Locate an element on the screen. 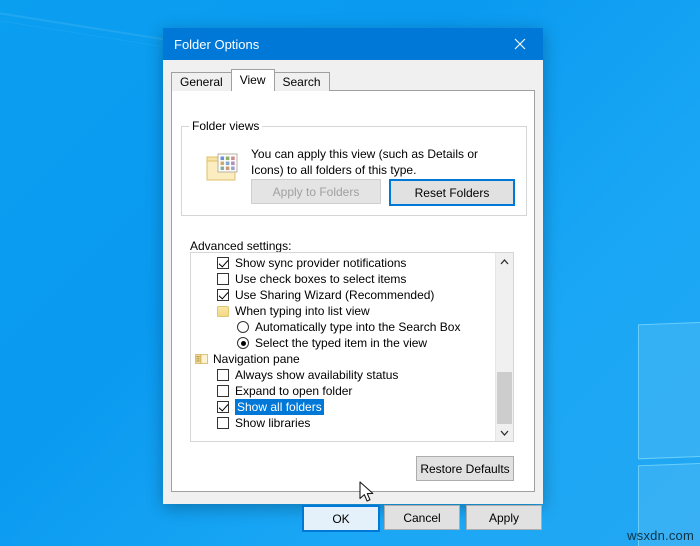 The width and height of the screenshot is (700, 546). scroll-down-icon is located at coordinates (504, 432).